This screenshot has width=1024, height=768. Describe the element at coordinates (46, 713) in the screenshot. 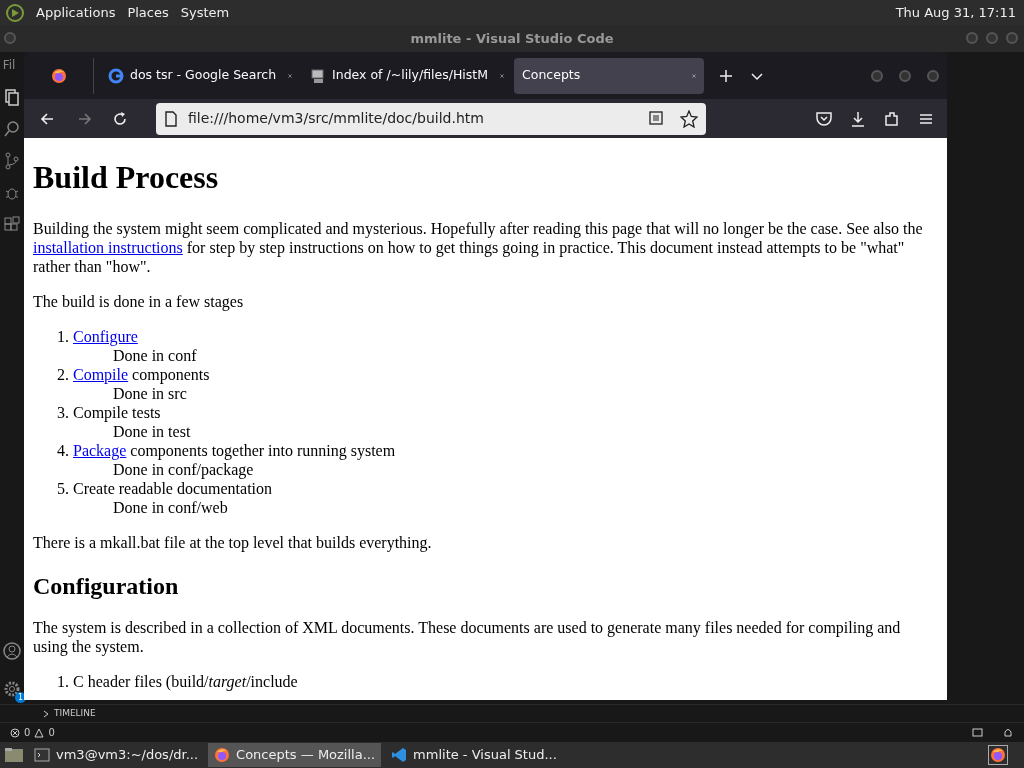

I see `chevron-icon` at that location.